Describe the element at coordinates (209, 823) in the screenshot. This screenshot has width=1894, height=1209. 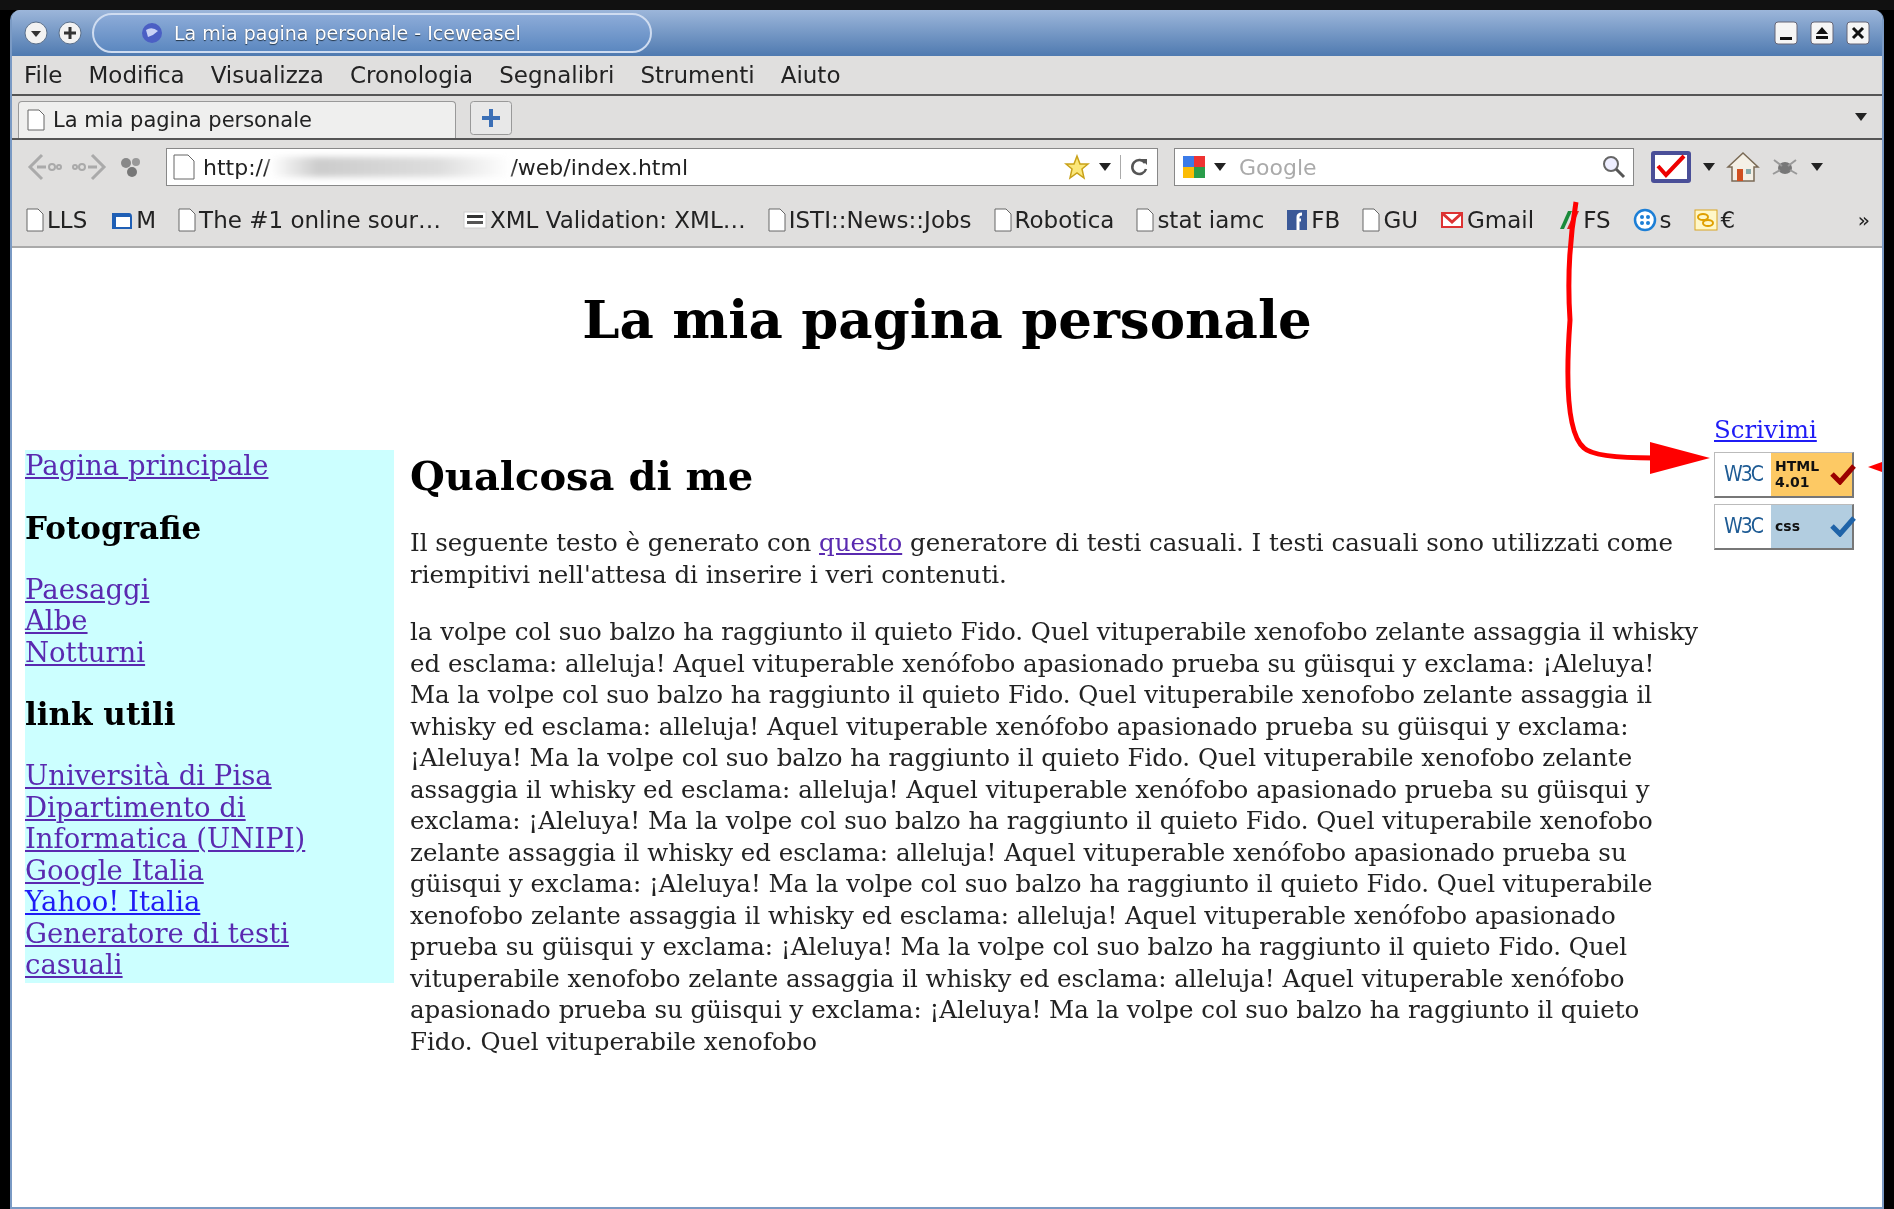
I see `sidebar-link: Dipartimento di Informatica (UNIPI)` at that location.